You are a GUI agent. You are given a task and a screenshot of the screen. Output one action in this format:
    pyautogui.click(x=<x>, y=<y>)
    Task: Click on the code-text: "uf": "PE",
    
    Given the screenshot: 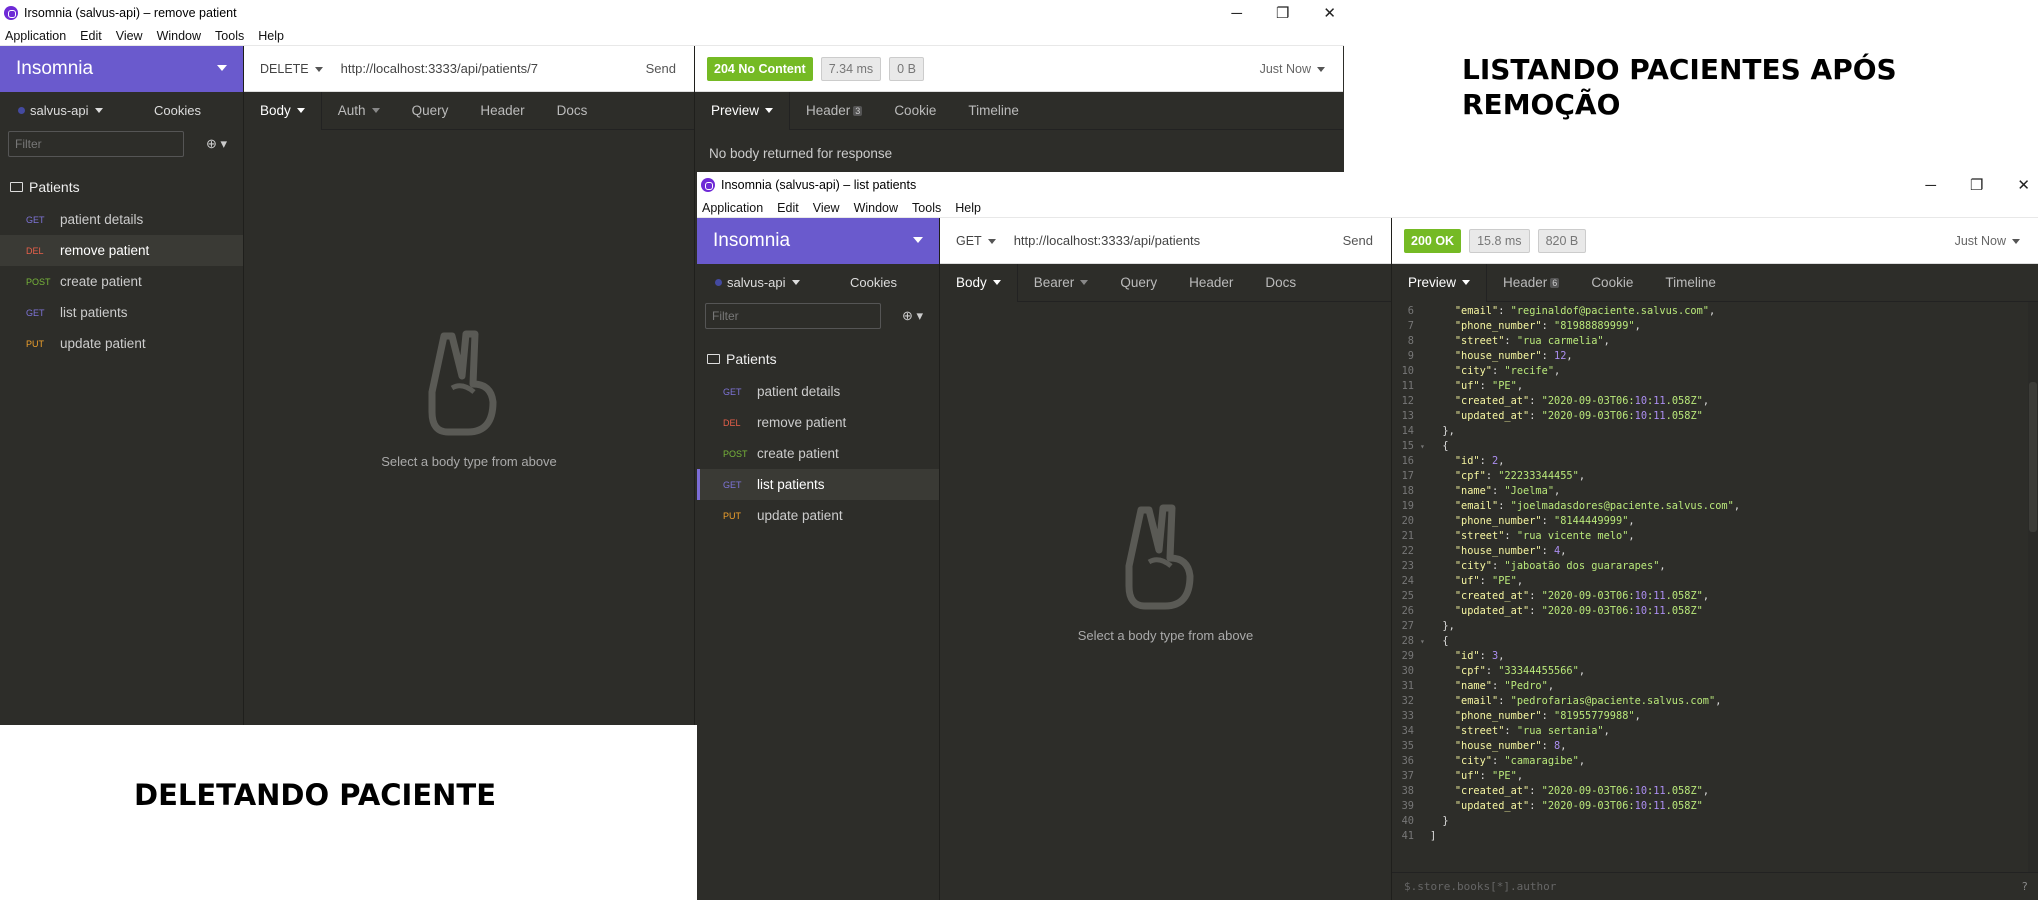 What is the action you would take?
    pyautogui.click(x=1489, y=776)
    